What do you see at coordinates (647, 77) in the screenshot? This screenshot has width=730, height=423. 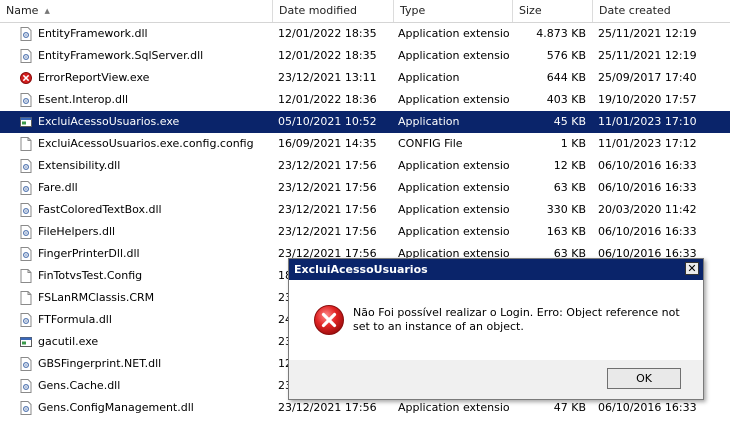 I see `file-date-created: 25/09/2017 17:40` at bounding box center [647, 77].